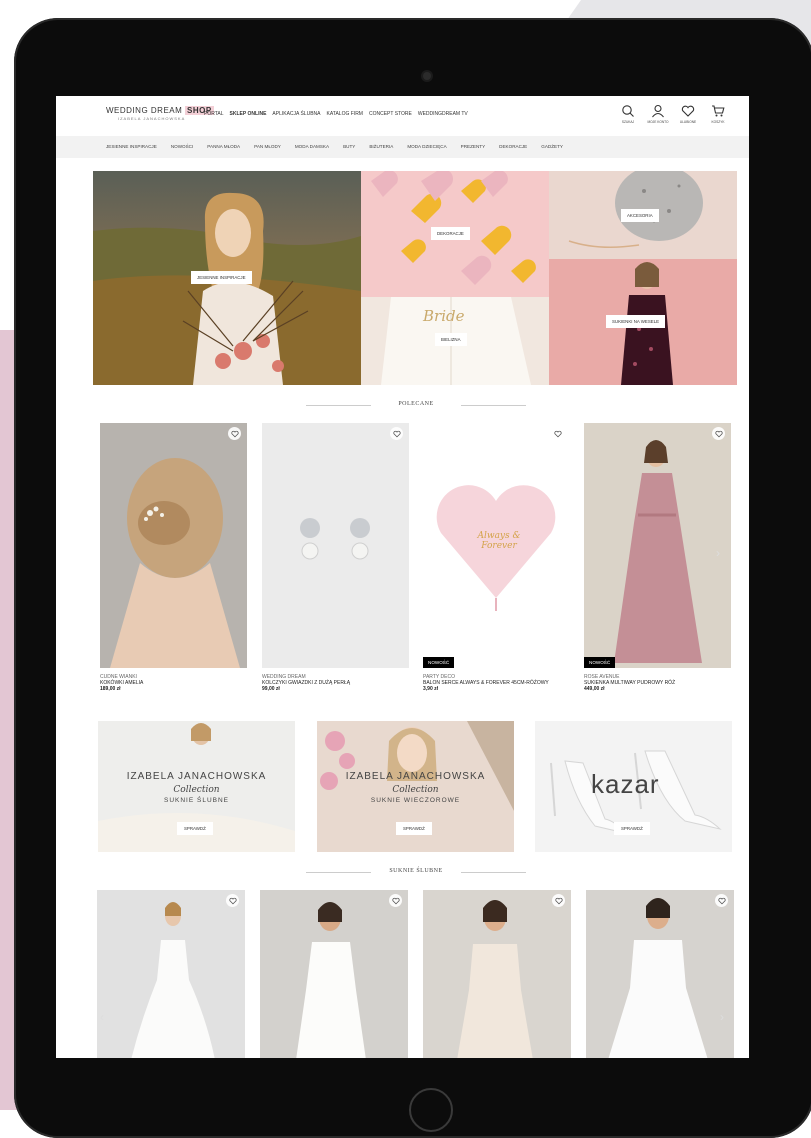 The width and height of the screenshot is (811, 1138). What do you see at coordinates (443, 114) in the screenshot?
I see `nav-weddingdream-tv: WEDDINGDREAM TV` at bounding box center [443, 114].